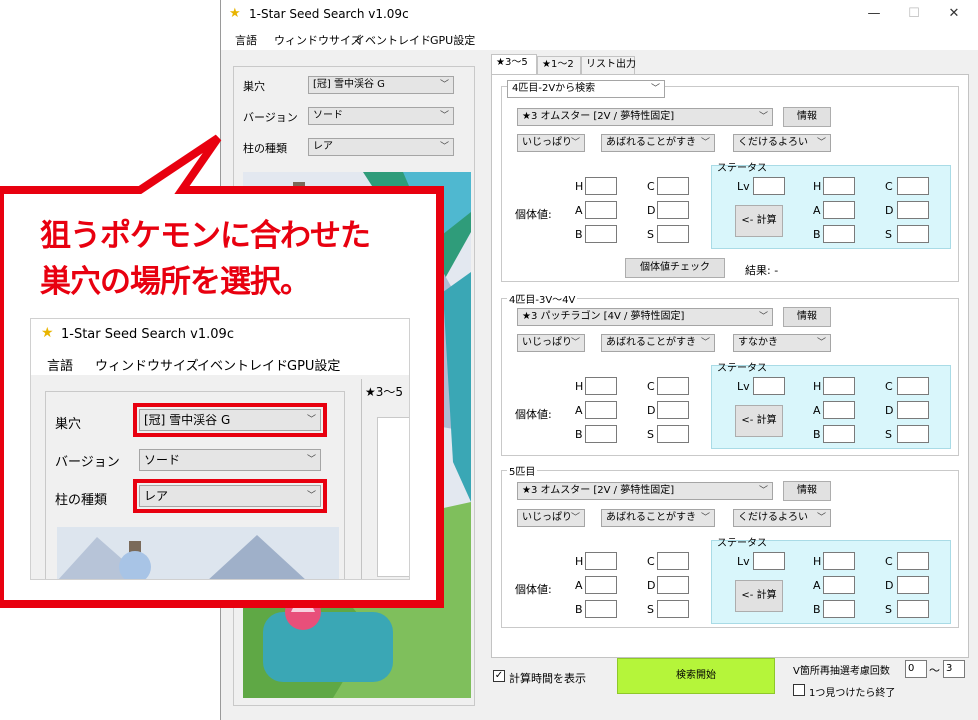 The width and height of the screenshot is (978, 720). I want to click on pokemon-select-1: ★3 オムスター [2V / 夢特性固定] ﹀, so click(645, 117).